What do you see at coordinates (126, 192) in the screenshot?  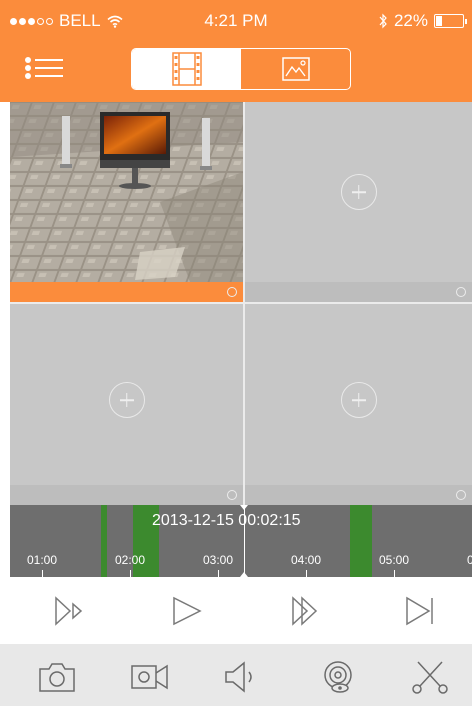 I see `camera-feed` at bounding box center [126, 192].